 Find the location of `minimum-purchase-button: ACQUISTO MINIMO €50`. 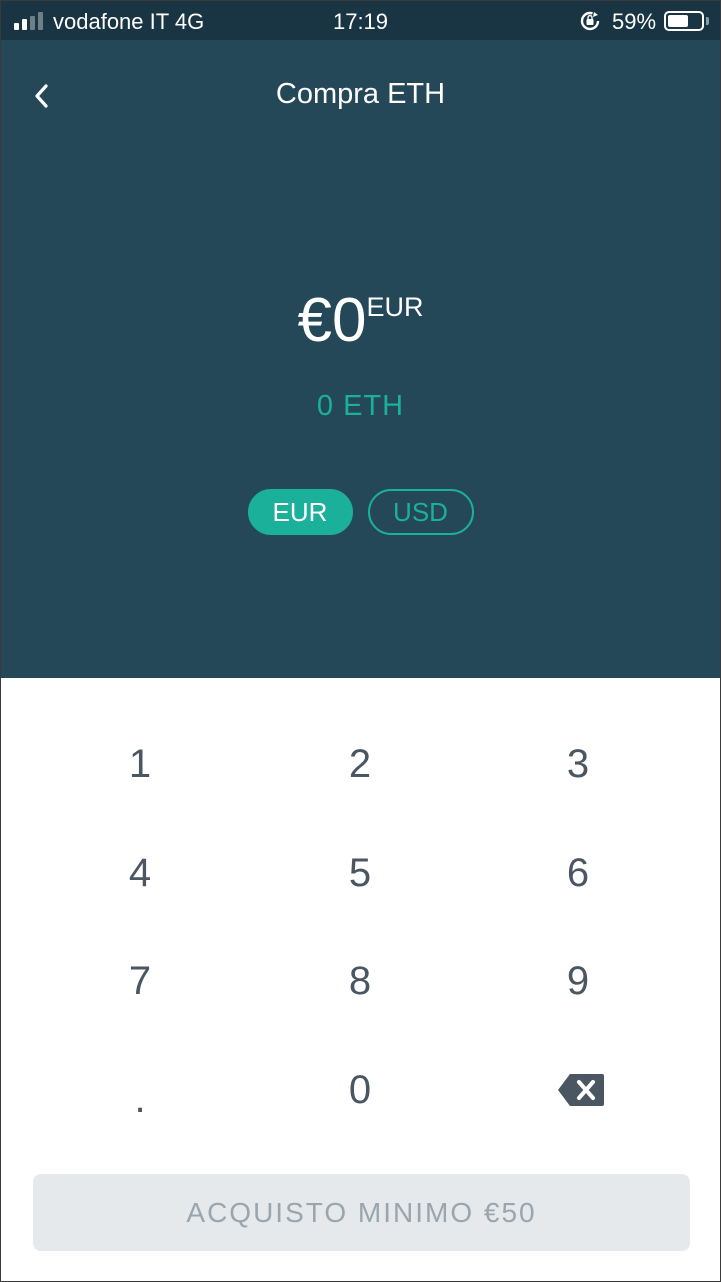

minimum-purchase-button: ACQUISTO MINIMO €50 is located at coordinates (361, 1212).